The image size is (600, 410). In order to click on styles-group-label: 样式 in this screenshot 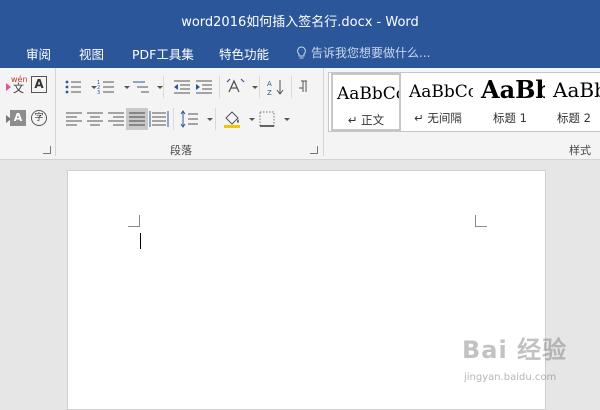, I will do `click(580, 150)`.